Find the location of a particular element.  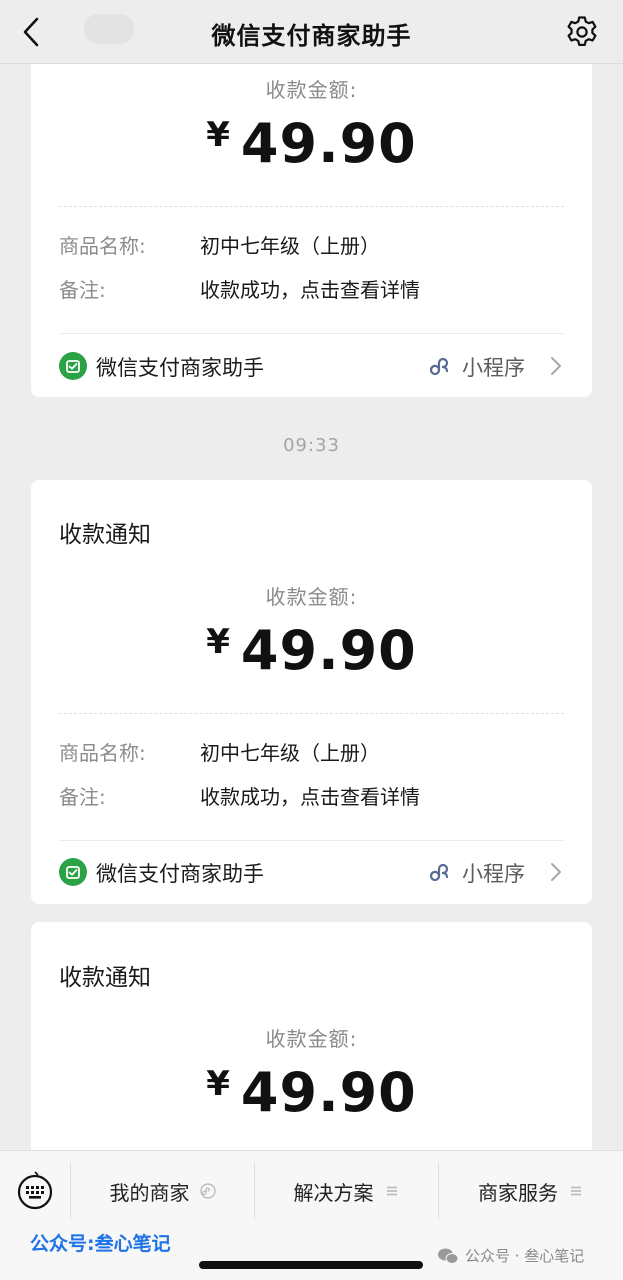

top-nav-bar: 微信支付商家助手 is located at coordinates (311, 32).